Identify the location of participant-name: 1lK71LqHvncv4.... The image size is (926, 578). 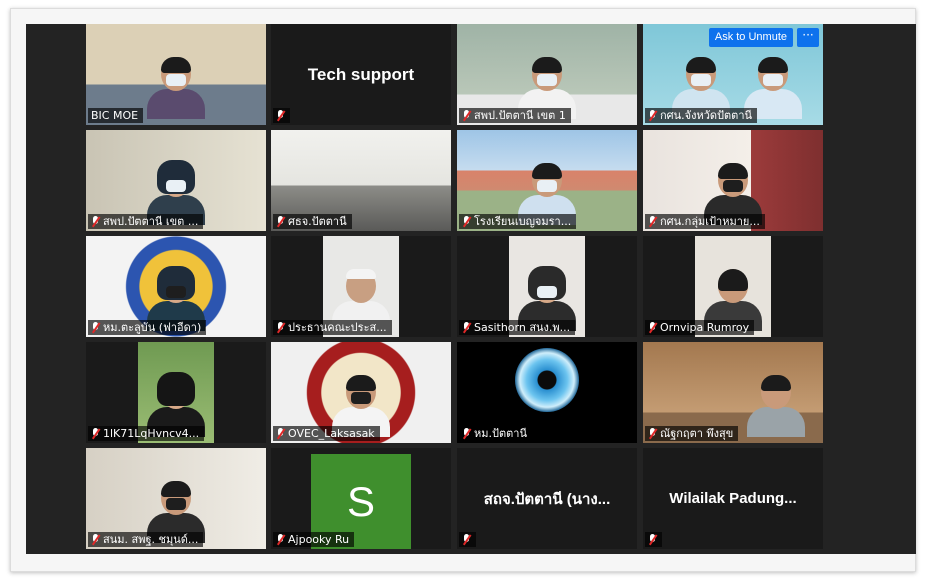
(151, 433).